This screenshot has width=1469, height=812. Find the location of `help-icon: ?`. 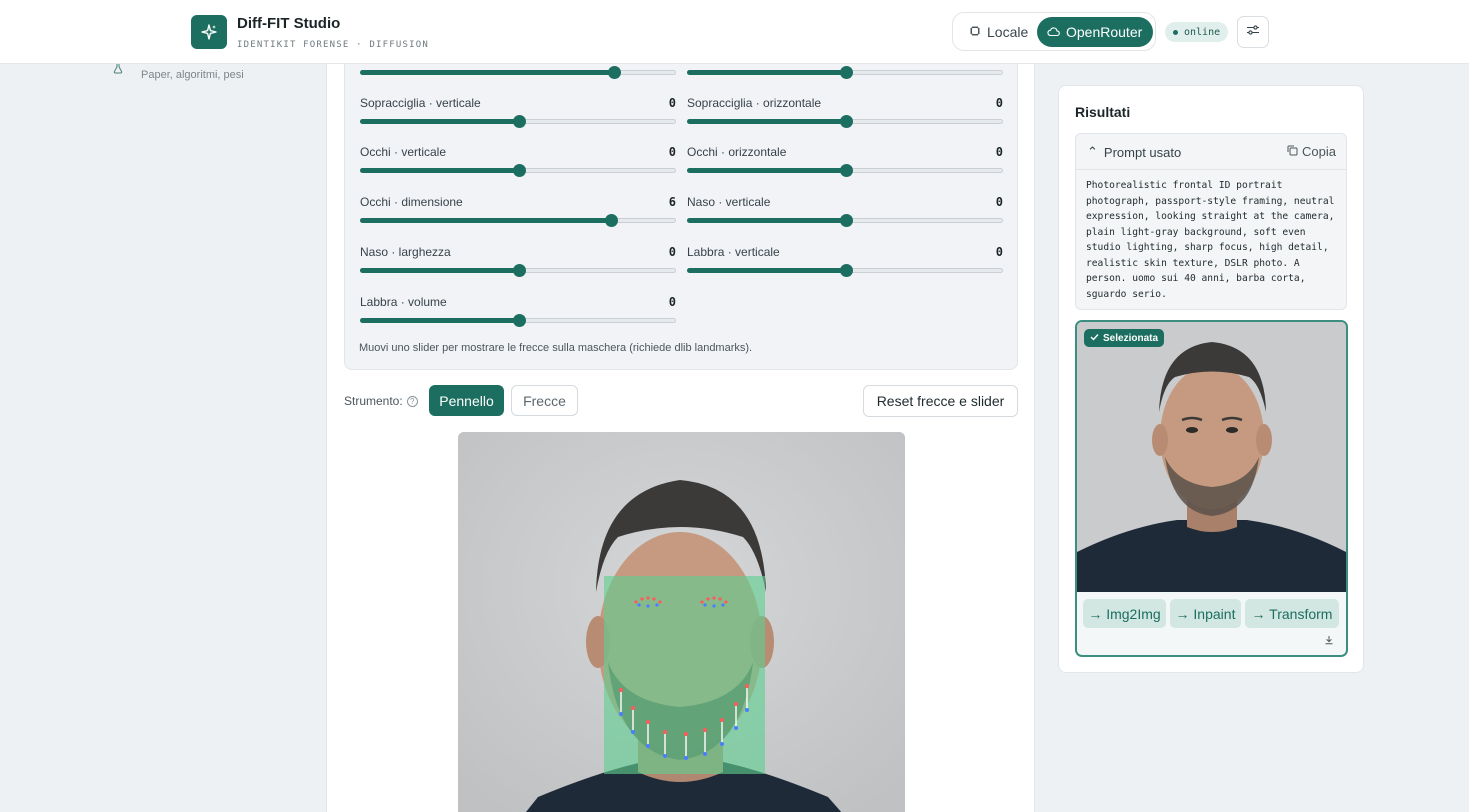

help-icon: ? is located at coordinates (412, 401).